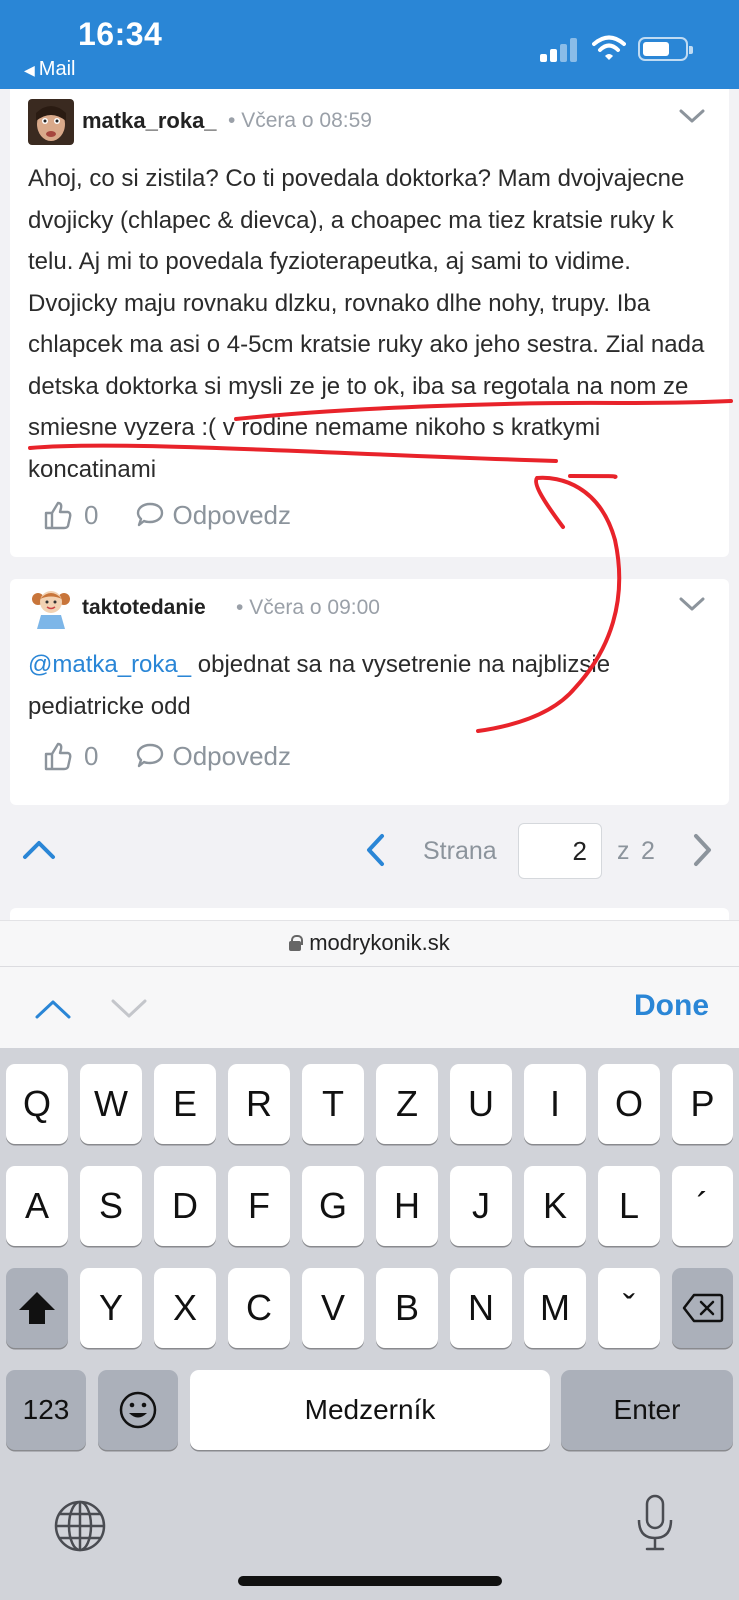 This screenshot has height=1600, width=739. I want to click on key-caron: ˇ, so click(629, 1308).